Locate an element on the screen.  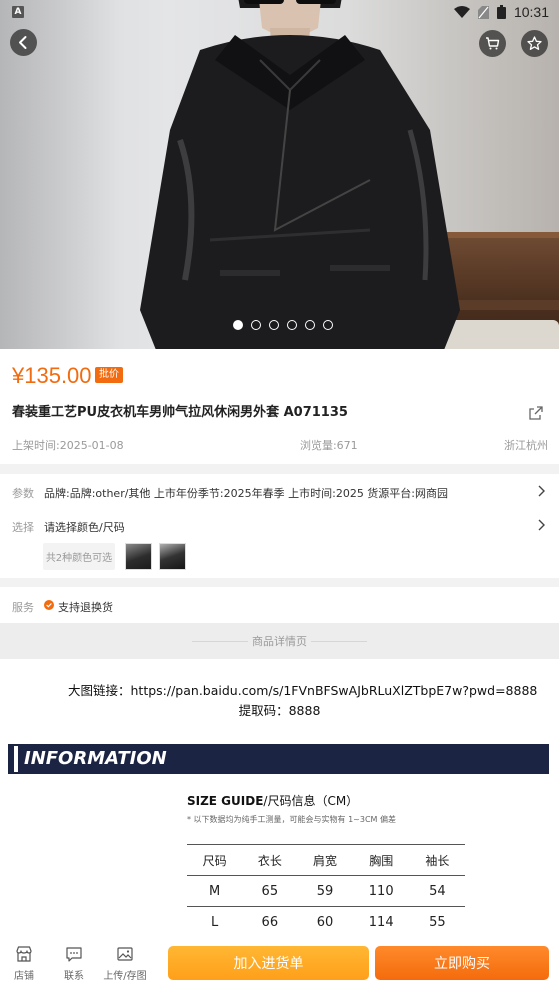
status-time: 10:31 is located at coordinates (531, 12).